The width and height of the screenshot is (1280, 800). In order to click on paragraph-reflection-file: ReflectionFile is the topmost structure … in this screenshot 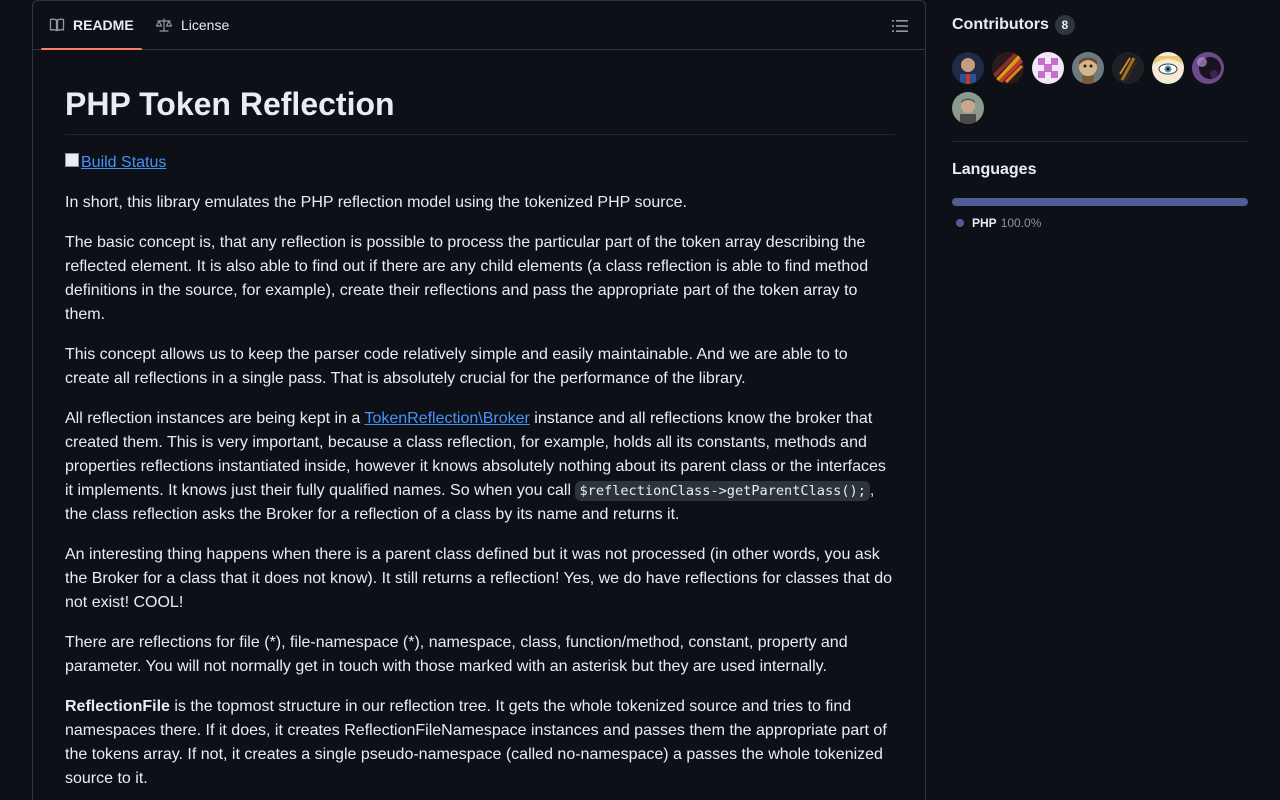, I will do `click(480, 743)`.